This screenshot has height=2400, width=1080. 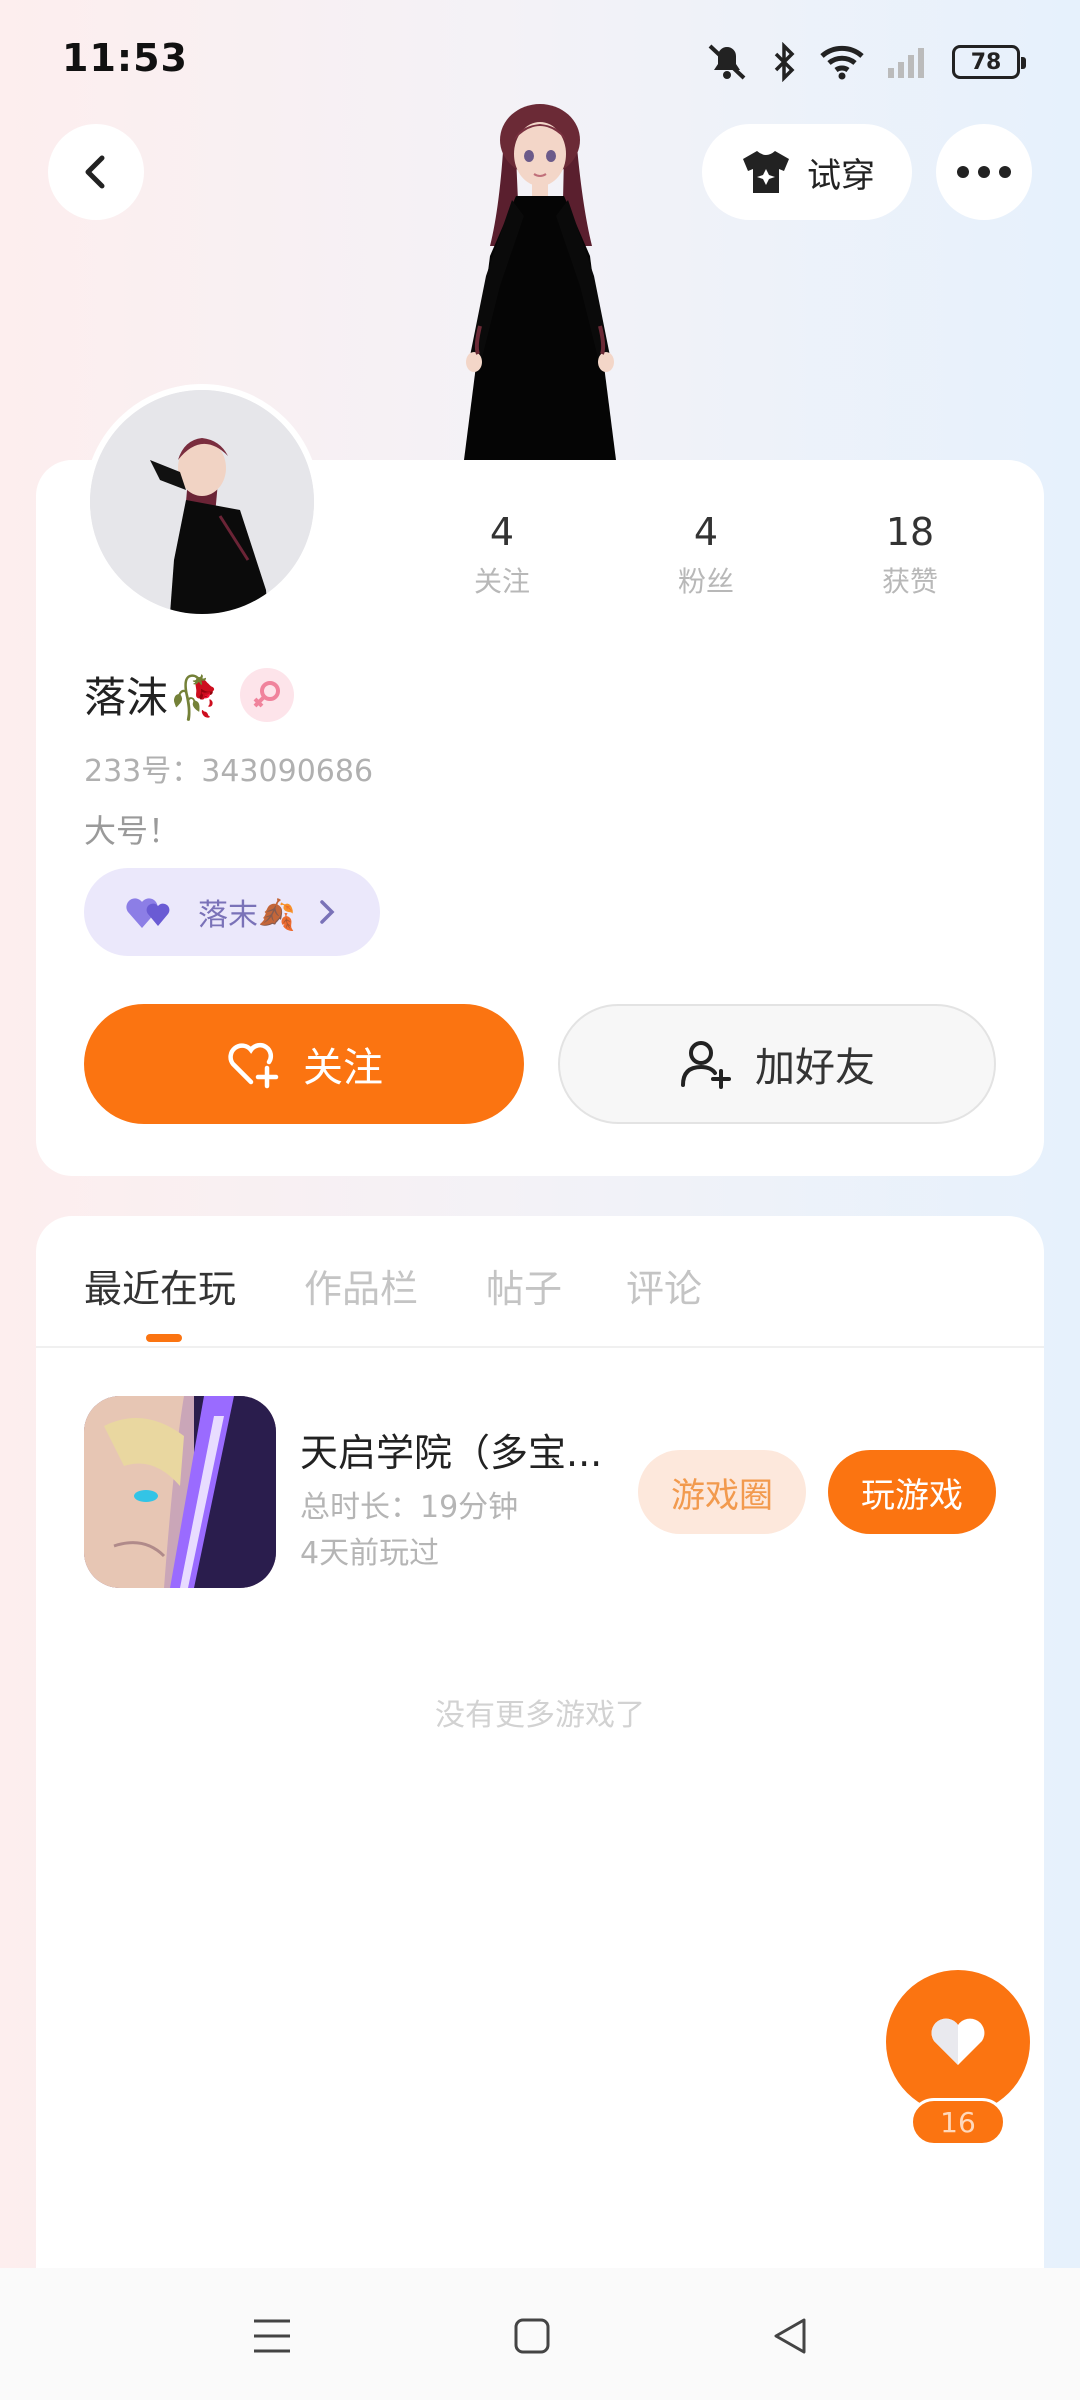 I want to click on no-more-text: 没有更多游戏了, so click(x=540, y=1715).